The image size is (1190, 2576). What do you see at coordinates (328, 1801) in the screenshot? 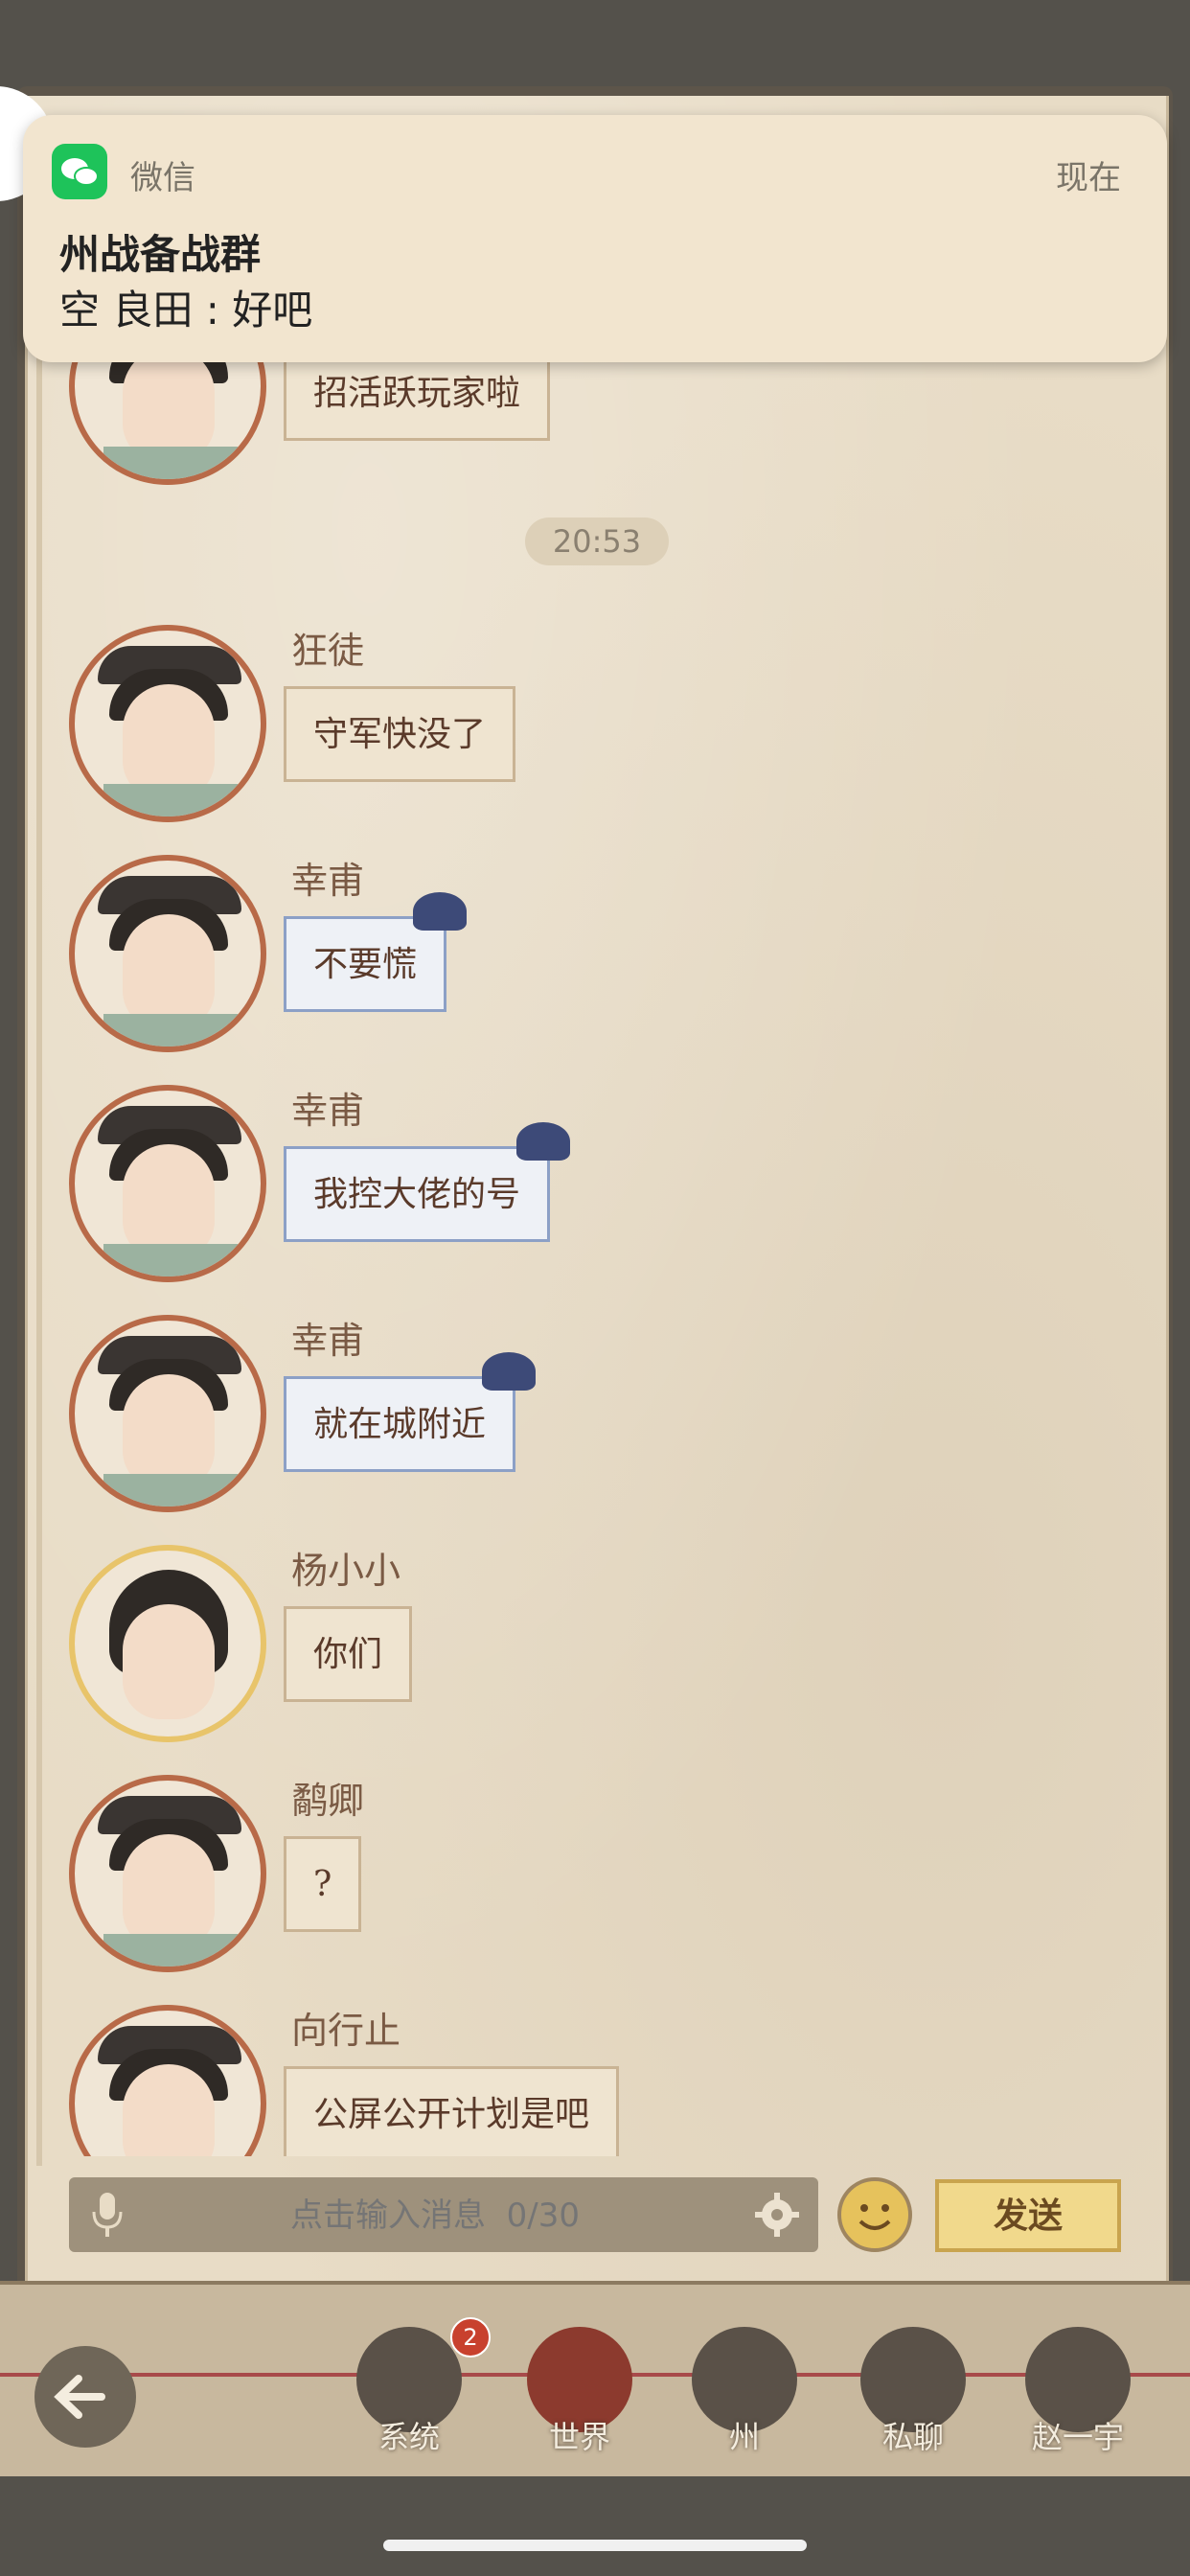
I see `sender-name: 鹬卿` at bounding box center [328, 1801].